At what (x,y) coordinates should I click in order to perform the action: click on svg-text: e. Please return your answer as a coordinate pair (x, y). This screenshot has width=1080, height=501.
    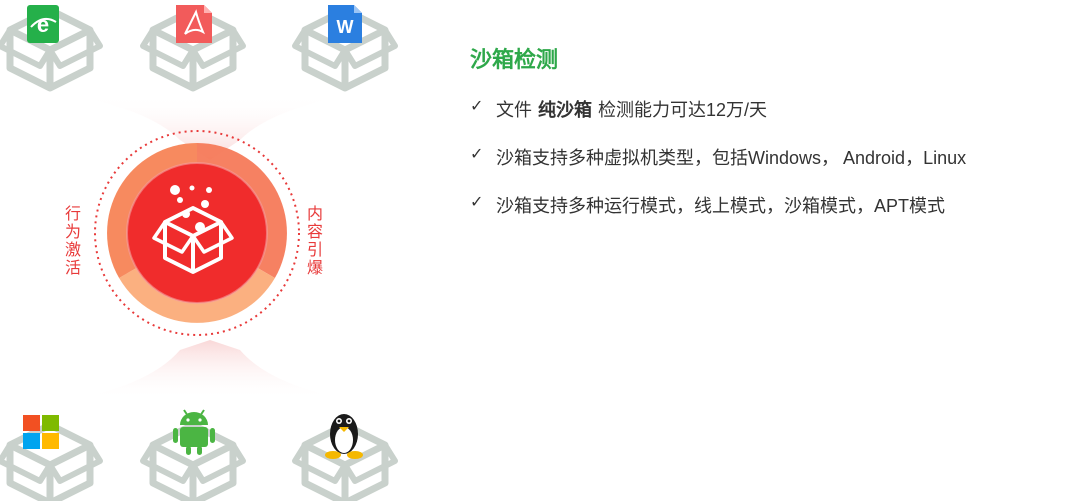
    Looking at the image, I should click on (43, 24).